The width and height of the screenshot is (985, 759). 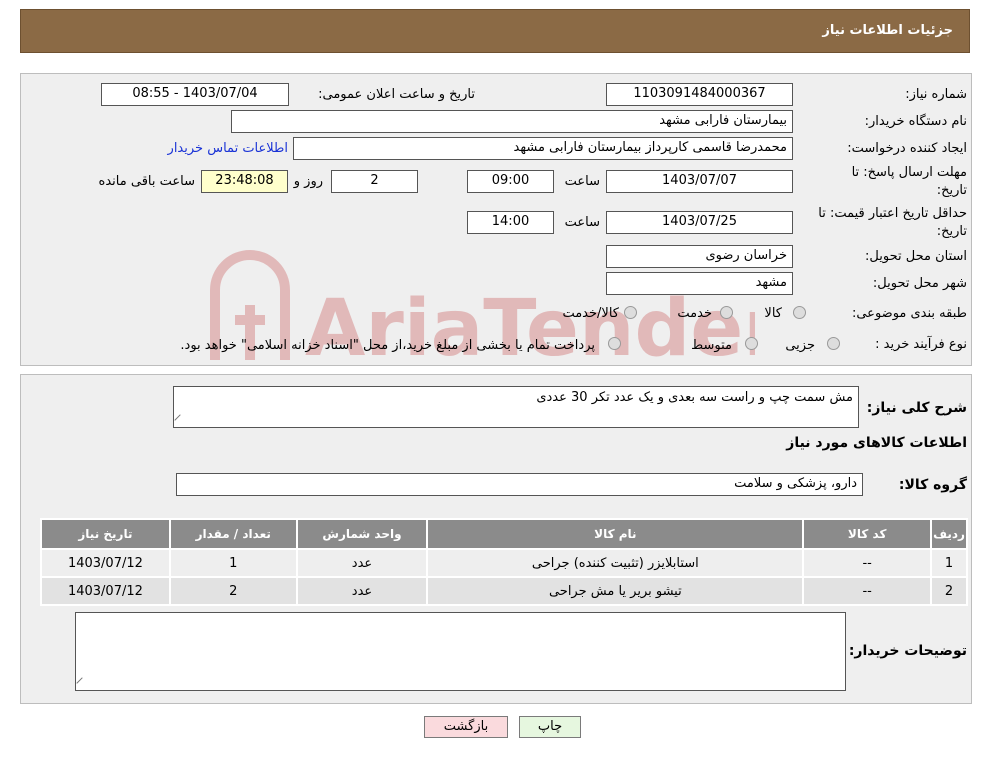 I want to click on remaining-label: ساعت باقی مانده, so click(x=146, y=181).